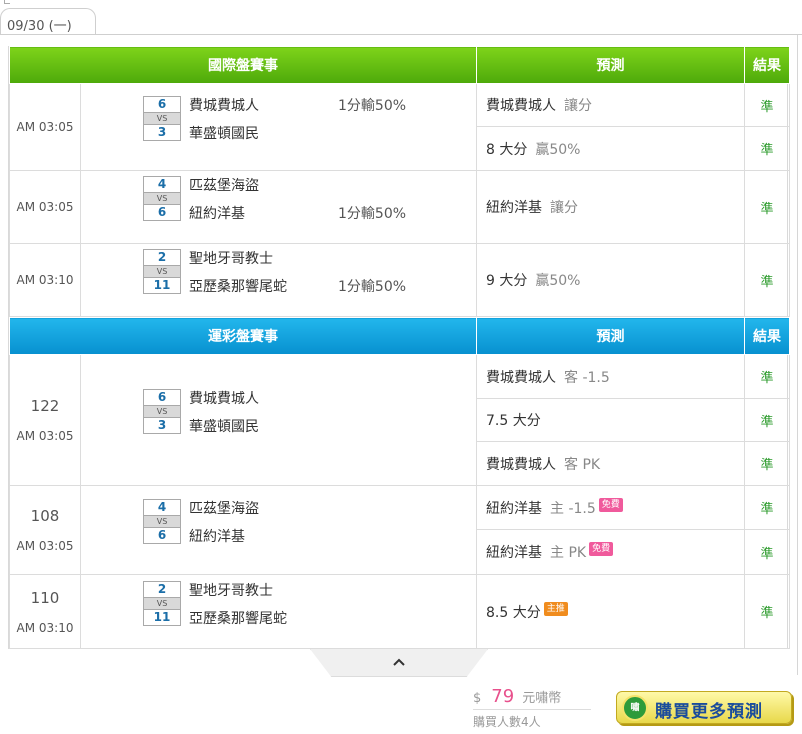 Image resolution: width=802 pixels, height=734 pixels. I want to click on panel-edge, so click(797, 355).